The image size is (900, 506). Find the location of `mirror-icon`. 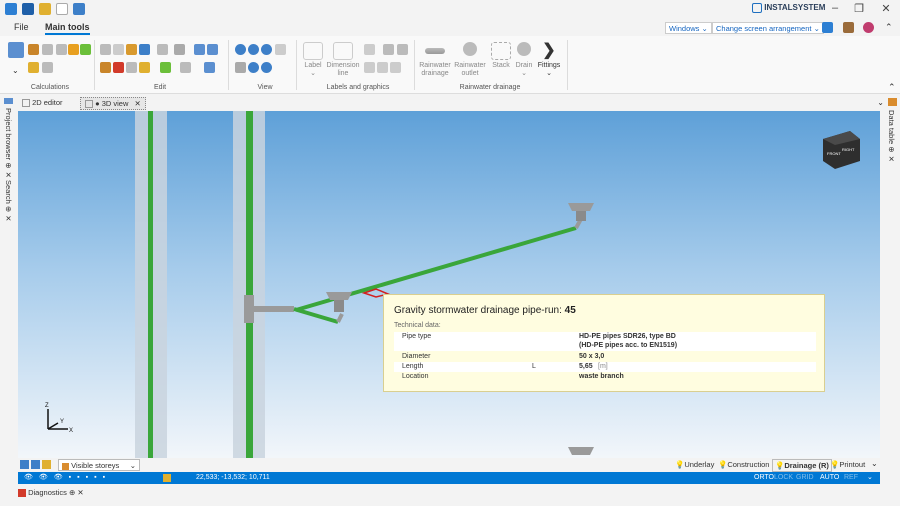

mirror-icon is located at coordinates (179, 49).